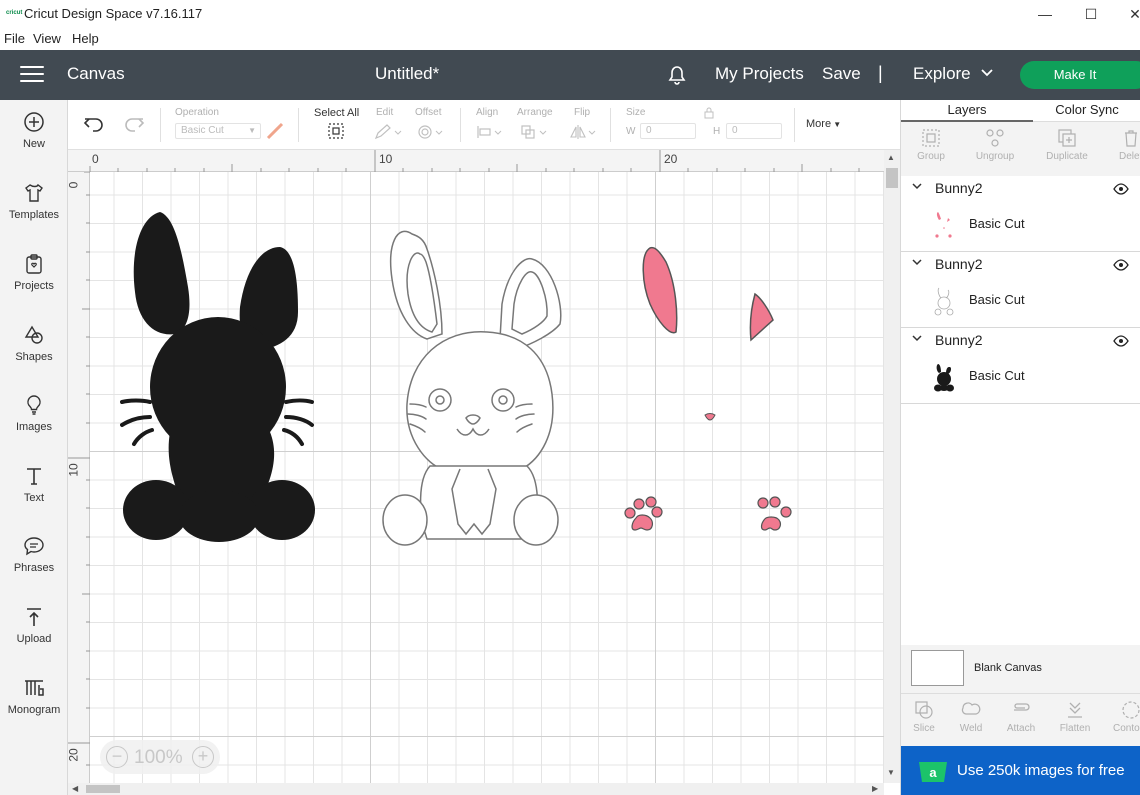 The height and width of the screenshot is (795, 1140). Describe the element at coordinates (1021, 728) in the screenshot. I see `attach-label: Attach` at that location.